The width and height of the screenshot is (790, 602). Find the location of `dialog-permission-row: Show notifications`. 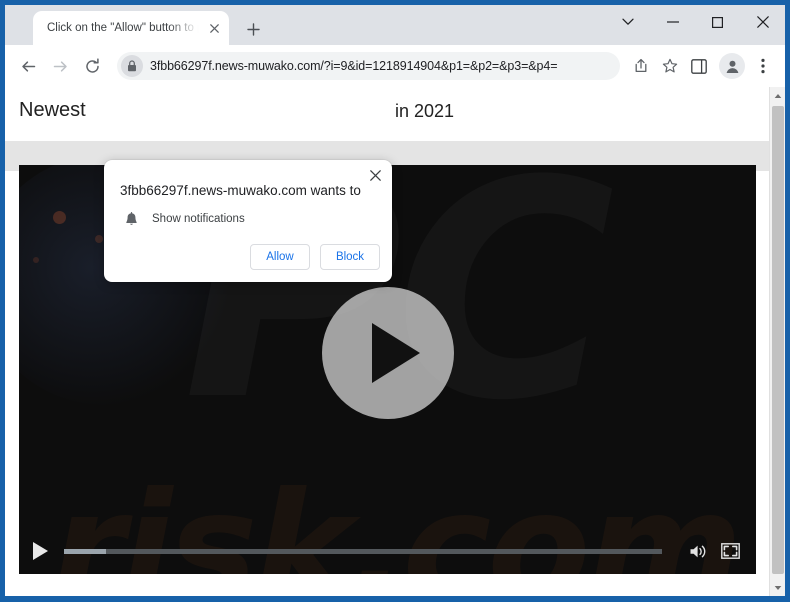

dialog-permission-row: Show notifications is located at coordinates (182, 219).